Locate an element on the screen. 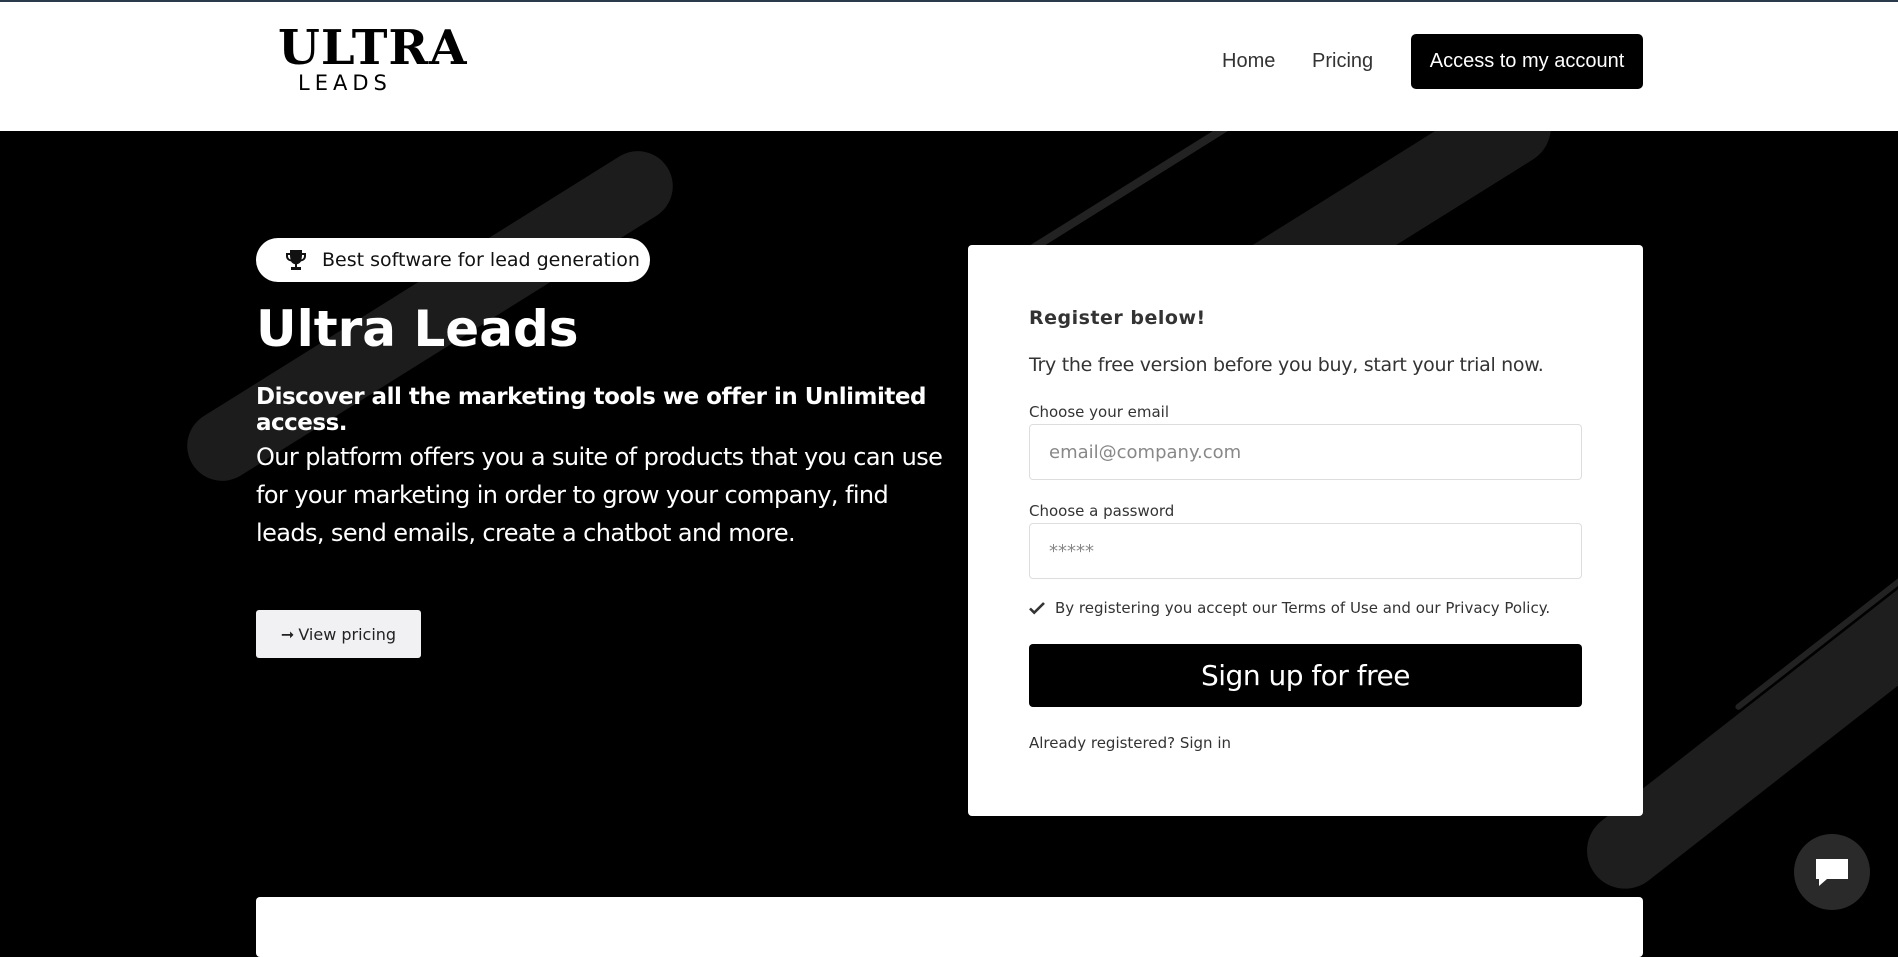 The width and height of the screenshot is (1898, 957). access-account-button: Access to my account is located at coordinates (1527, 61).